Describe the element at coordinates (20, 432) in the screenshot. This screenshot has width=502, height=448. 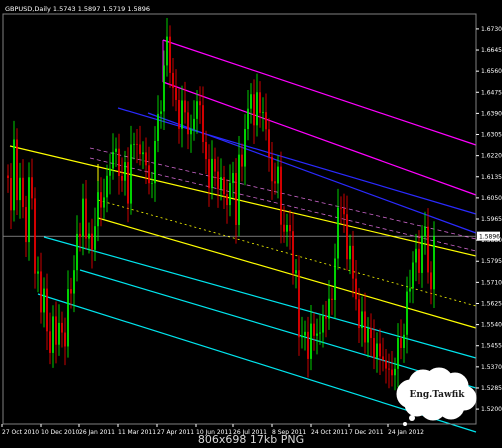
I see `x-tick-label: 27 Oct 2010` at that location.